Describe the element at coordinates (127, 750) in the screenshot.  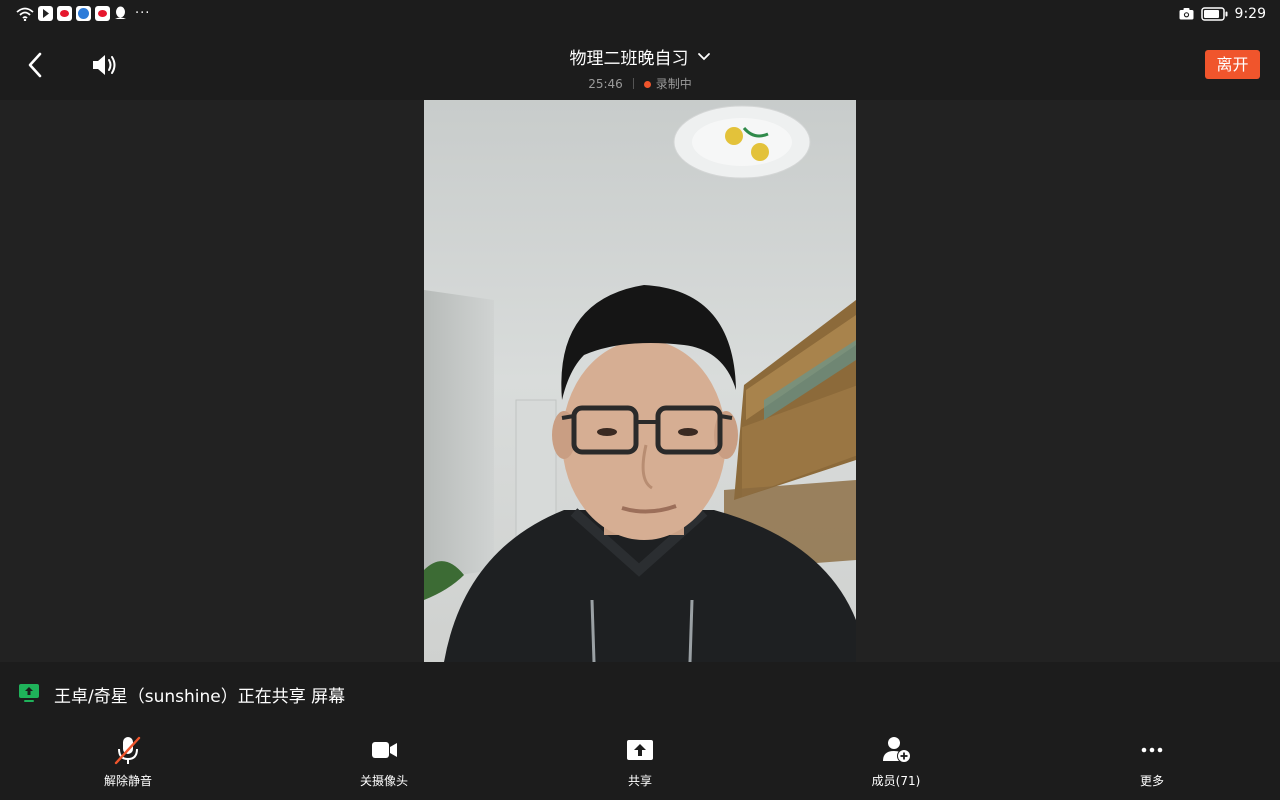
I see `microphone-muted-icon` at that location.